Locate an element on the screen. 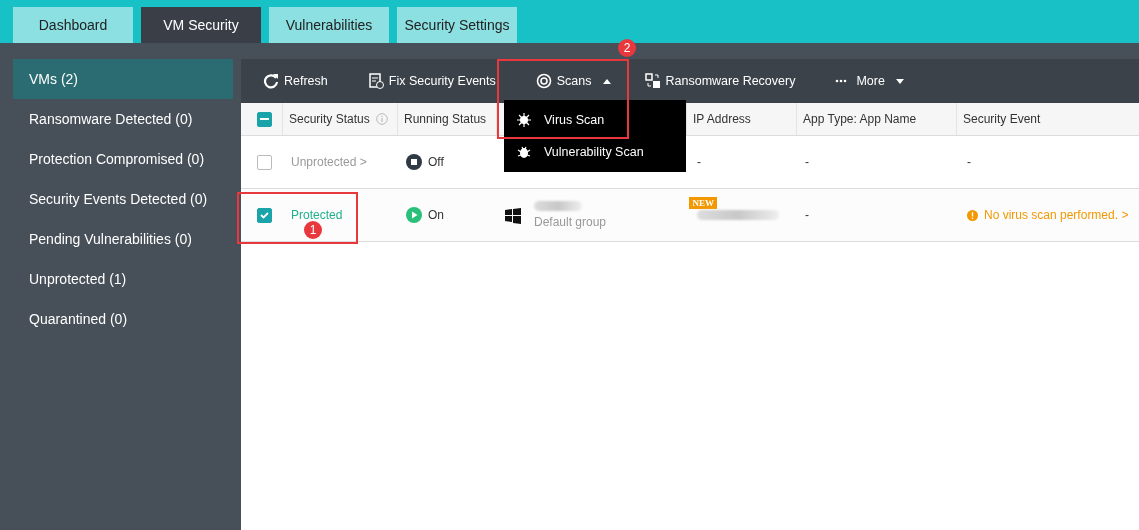 This screenshot has height=530, width=1139. step-marker: 2 is located at coordinates (627, 48).